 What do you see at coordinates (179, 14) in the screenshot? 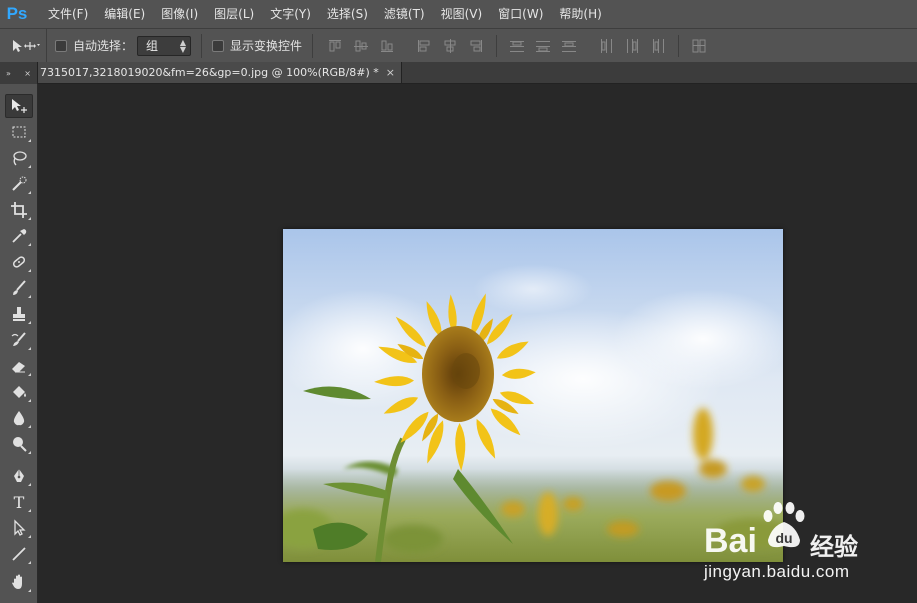
I see `menu-image: 图像(I)` at bounding box center [179, 14].